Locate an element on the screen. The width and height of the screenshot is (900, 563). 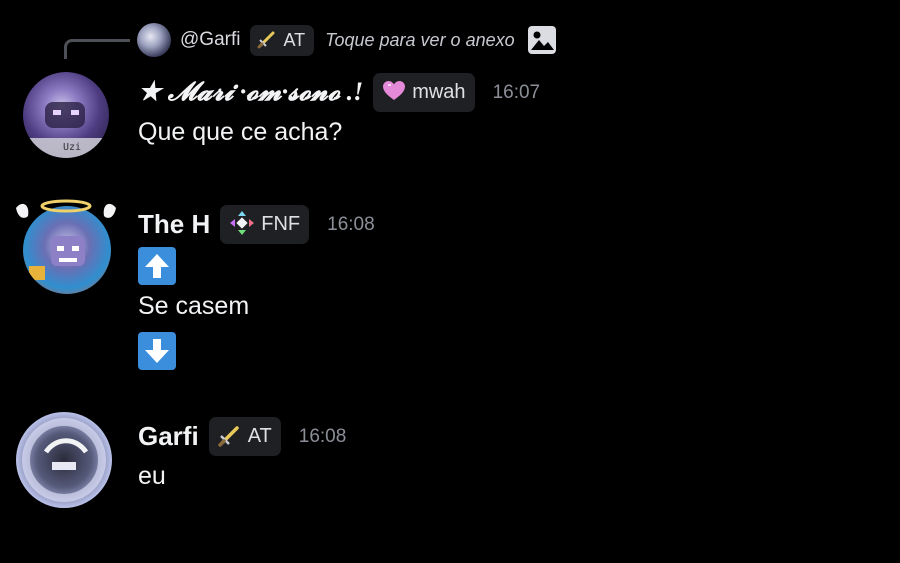
arrow-down-icon is located at coordinates (157, 351).